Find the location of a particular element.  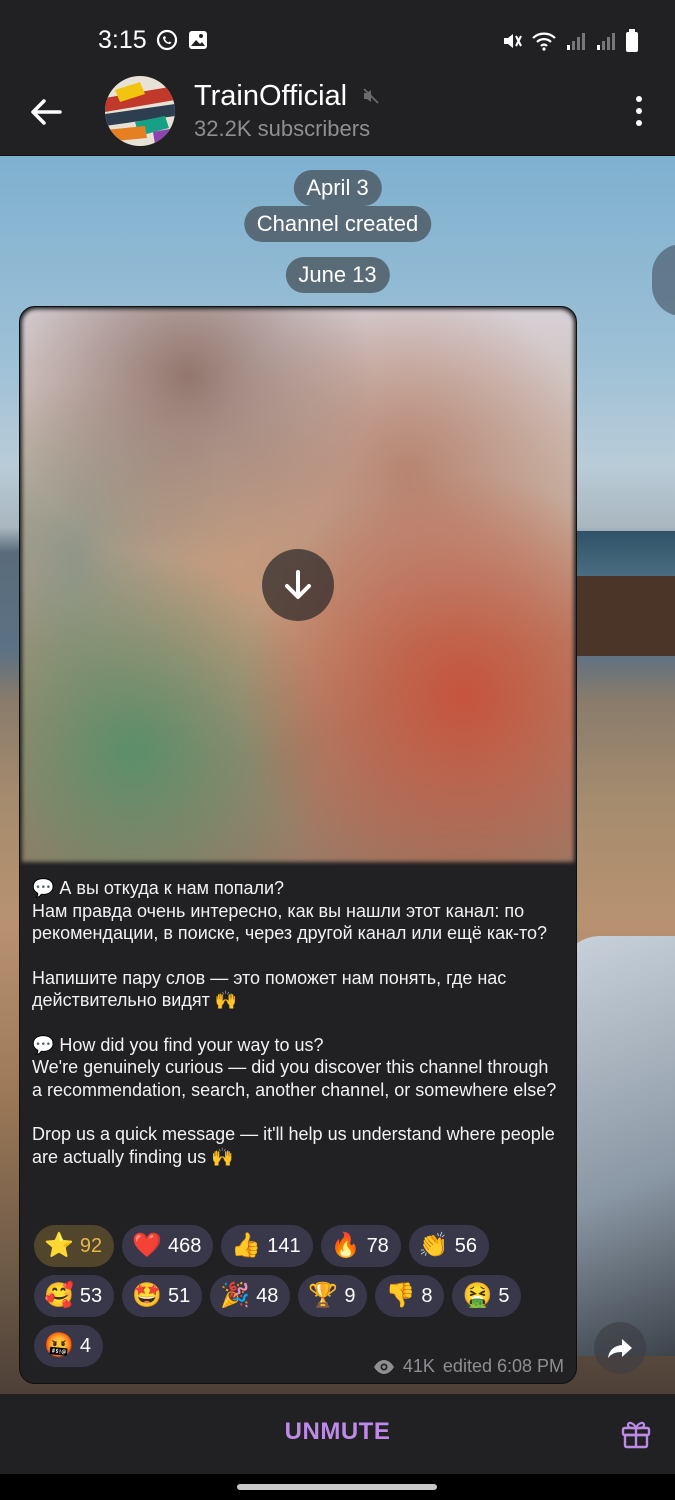

reaction-vomit: 🤮 5 is located at coordinates (487, 1296).